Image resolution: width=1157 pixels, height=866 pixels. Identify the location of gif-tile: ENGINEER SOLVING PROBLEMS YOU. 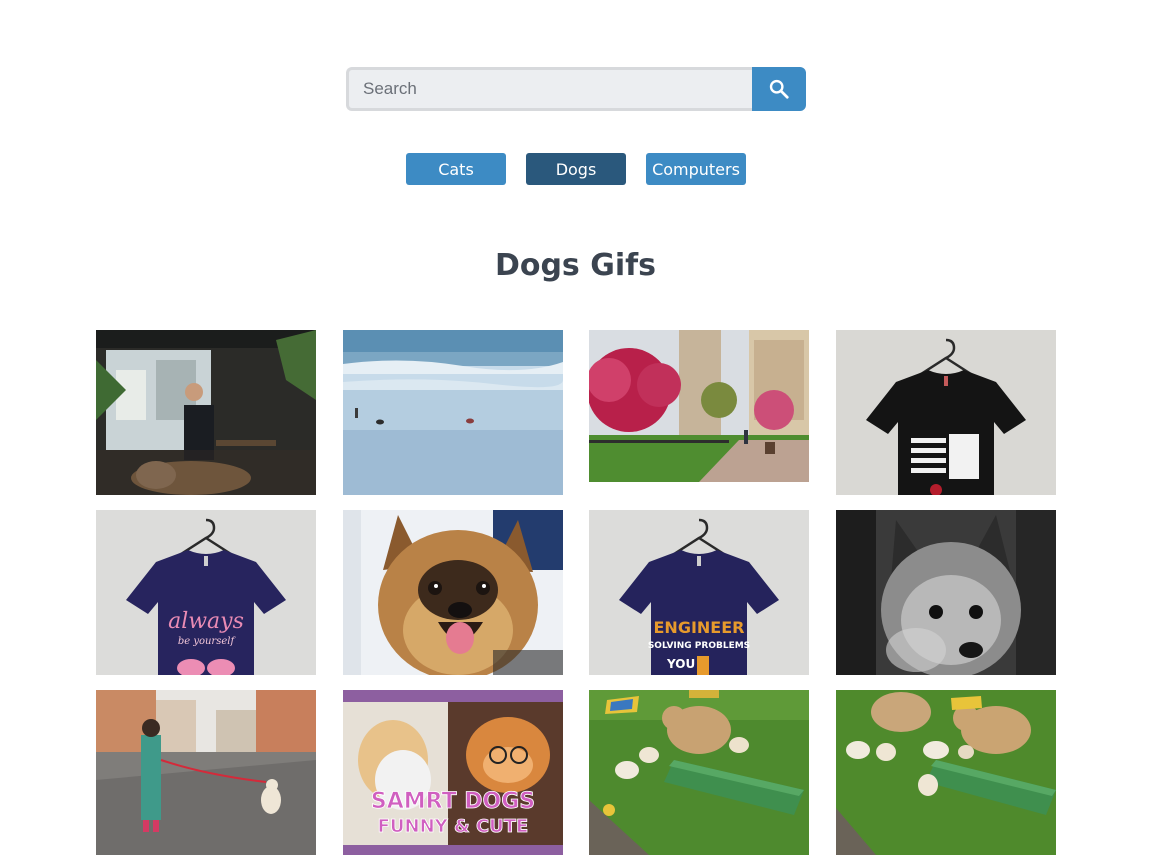
(699, 592).